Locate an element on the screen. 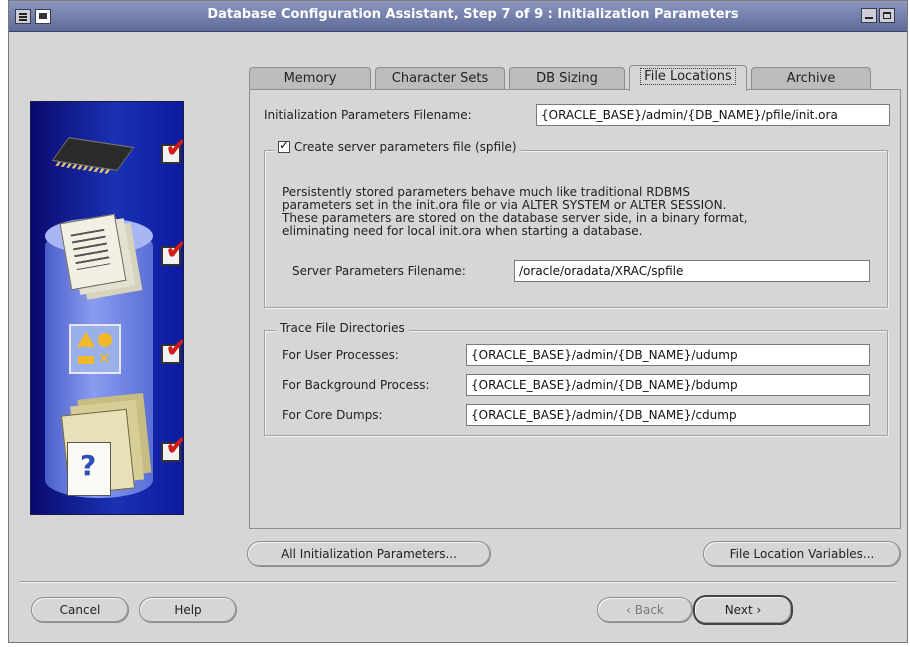  maximize-icon is located at coordinates (887, 15).